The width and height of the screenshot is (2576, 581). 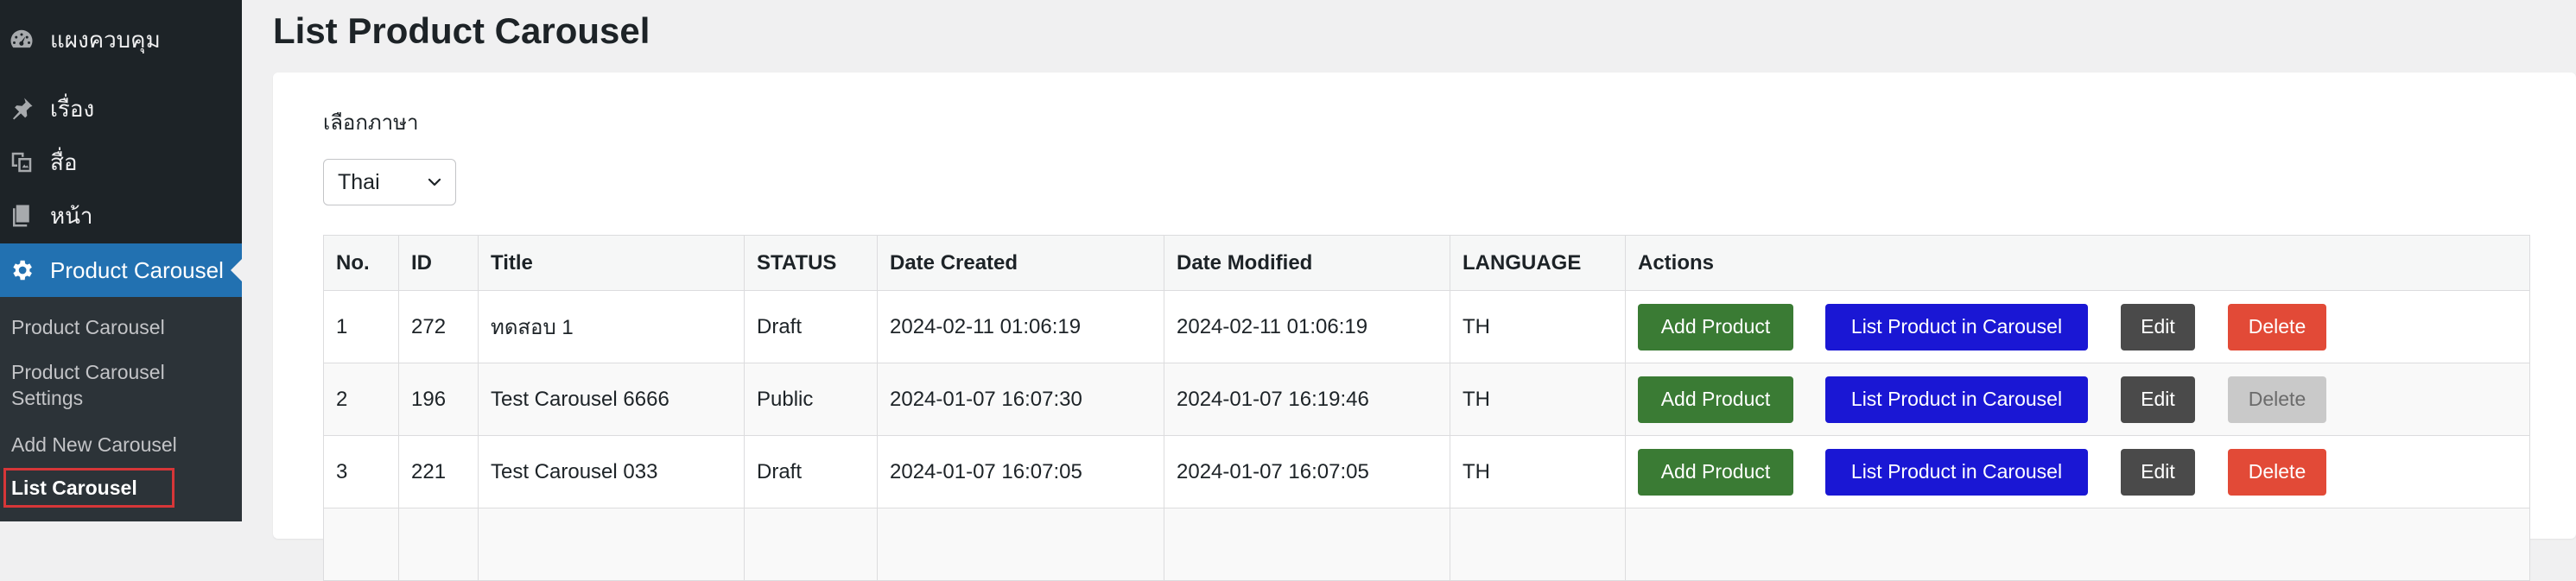 What do you see at coordinates (72, 108) in the screenshot?
I see `sidebar-item-label: เรื่อง` at bounding box center [72, 108].